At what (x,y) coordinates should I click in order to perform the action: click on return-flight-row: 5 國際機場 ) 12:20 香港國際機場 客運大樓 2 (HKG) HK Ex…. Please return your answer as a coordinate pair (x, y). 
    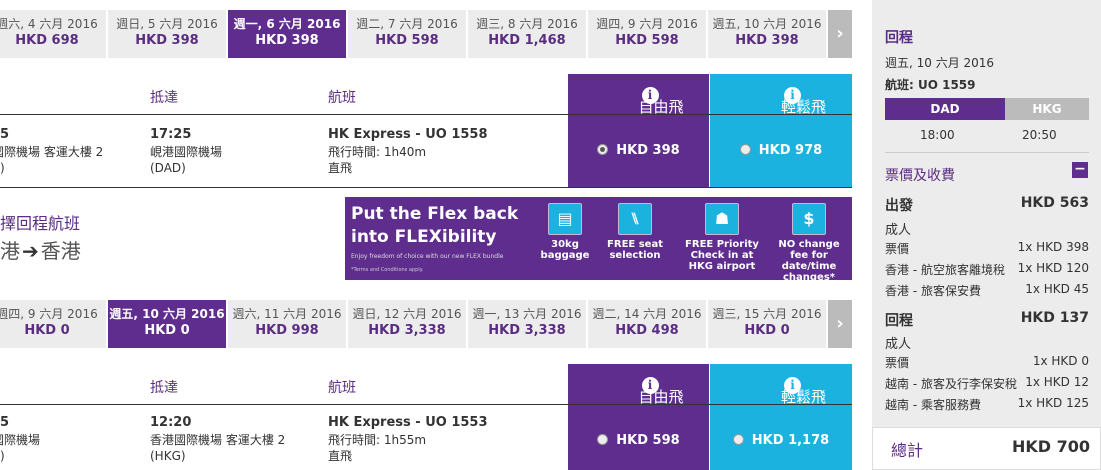
    Looking at the image, I should click on (426, 437).